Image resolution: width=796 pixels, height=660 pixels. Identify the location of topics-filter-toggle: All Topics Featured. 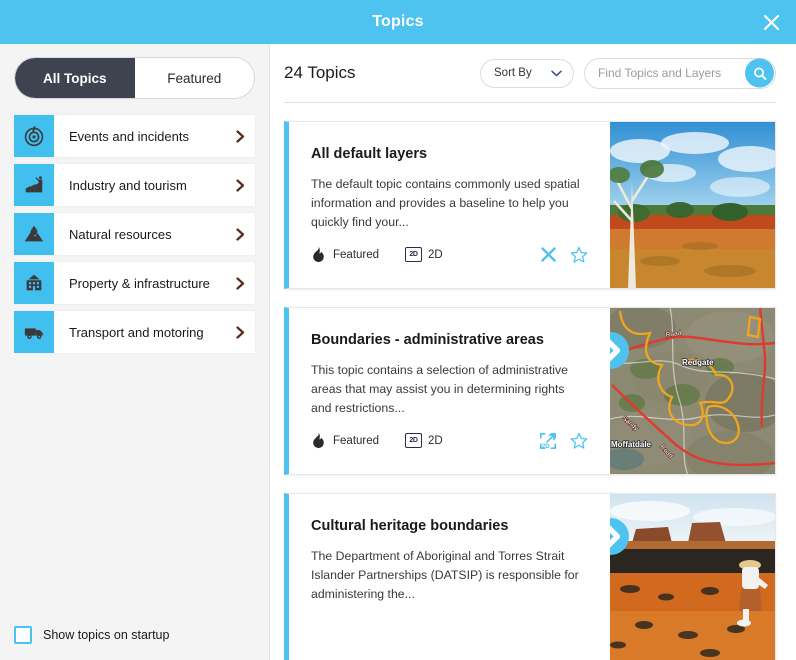
(134, 78).